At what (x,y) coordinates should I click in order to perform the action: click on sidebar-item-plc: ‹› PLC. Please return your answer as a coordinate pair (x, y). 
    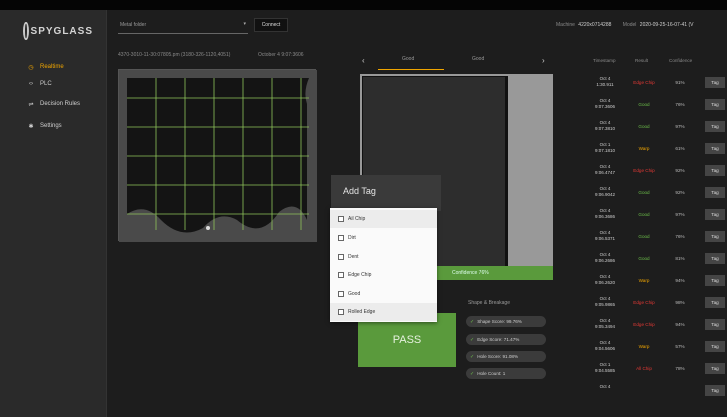
    Looking at the image, I should click on (39, 84).